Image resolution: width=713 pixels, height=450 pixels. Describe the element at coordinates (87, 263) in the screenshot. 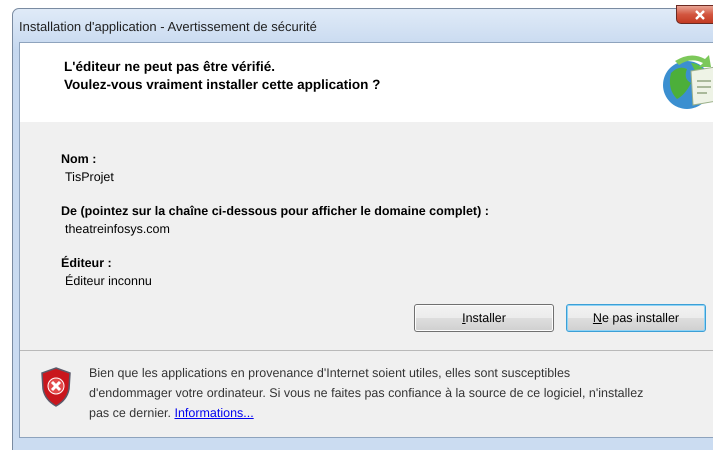

I see `field-label: Éditeur :` at that location.